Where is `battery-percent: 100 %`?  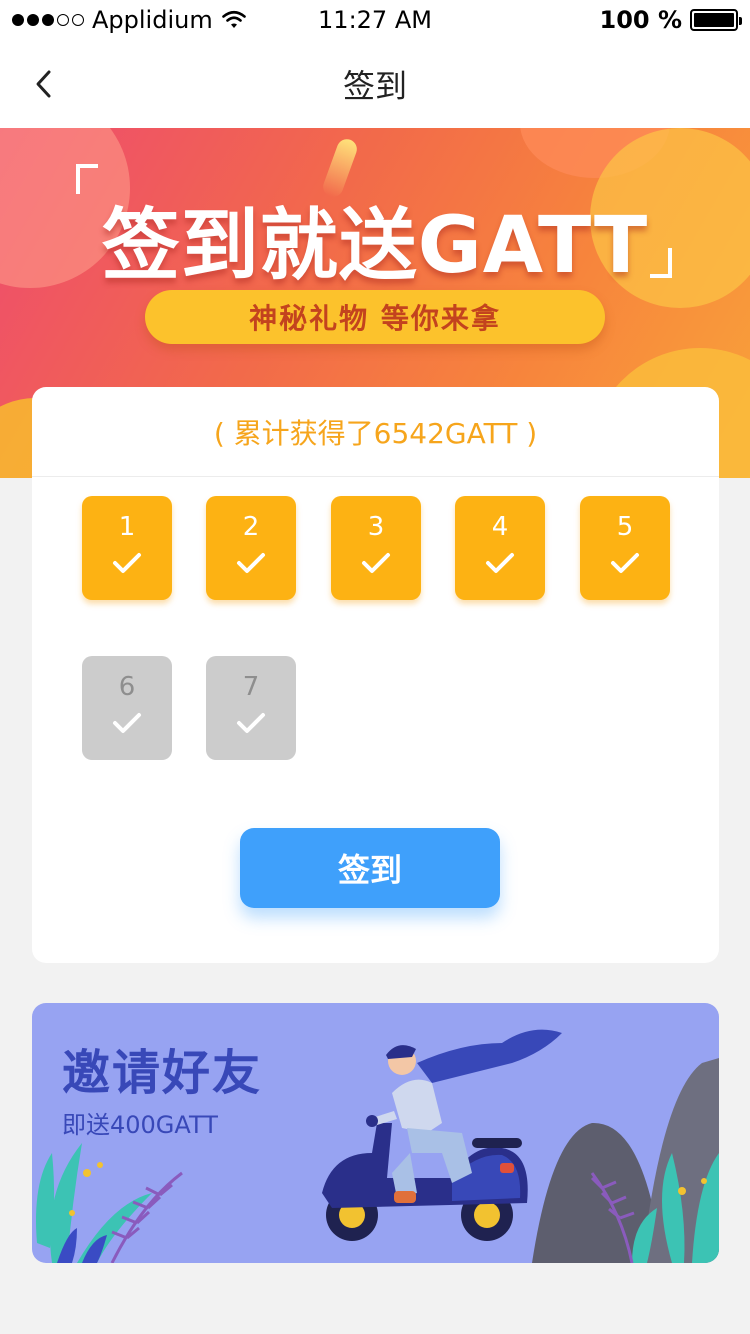 battery-percent: 100 % is located at coordinates (641, 20).